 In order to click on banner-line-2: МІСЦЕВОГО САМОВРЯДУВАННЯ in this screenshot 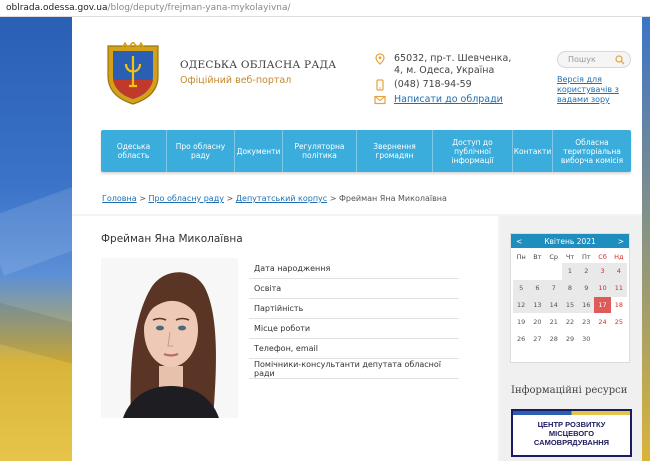, I will do `click(571, 437)`.